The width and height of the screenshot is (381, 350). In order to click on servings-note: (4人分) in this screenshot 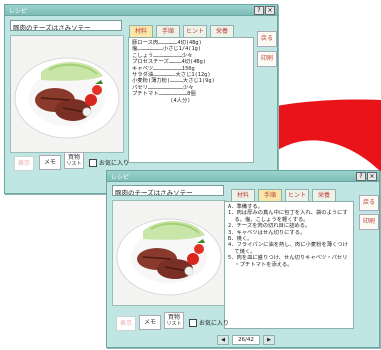, I will do `click(161, 100)`.